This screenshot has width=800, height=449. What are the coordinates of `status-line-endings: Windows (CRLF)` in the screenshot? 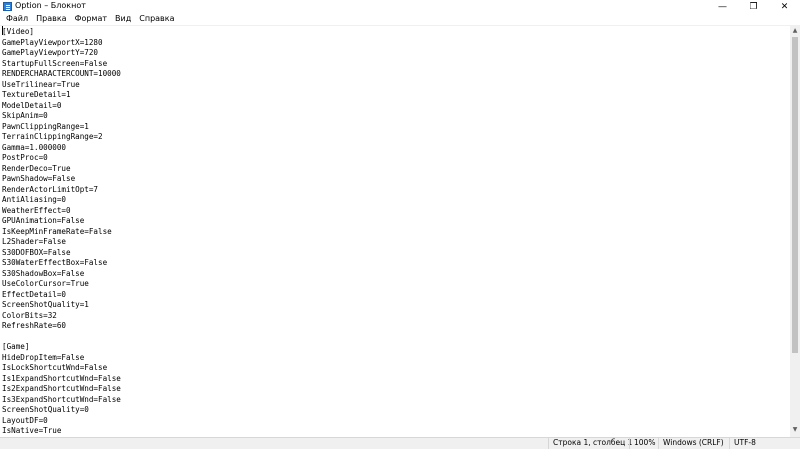 It's located at (691, 443).